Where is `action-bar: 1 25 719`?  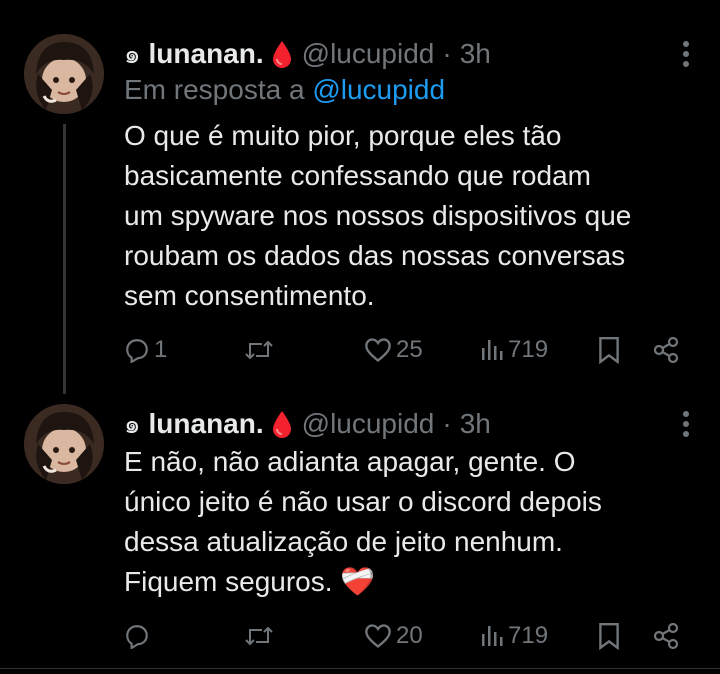 action-bar: 1 25 719 is located at coordinates (404, 350).